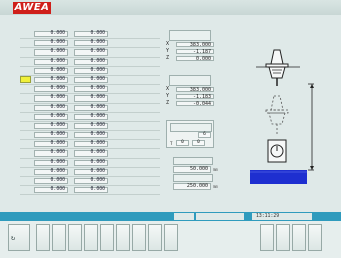 Image resolution: width=341 pixels, height=258 pixels. I want to click on setting-2-unit: mm, so click(215, 186).